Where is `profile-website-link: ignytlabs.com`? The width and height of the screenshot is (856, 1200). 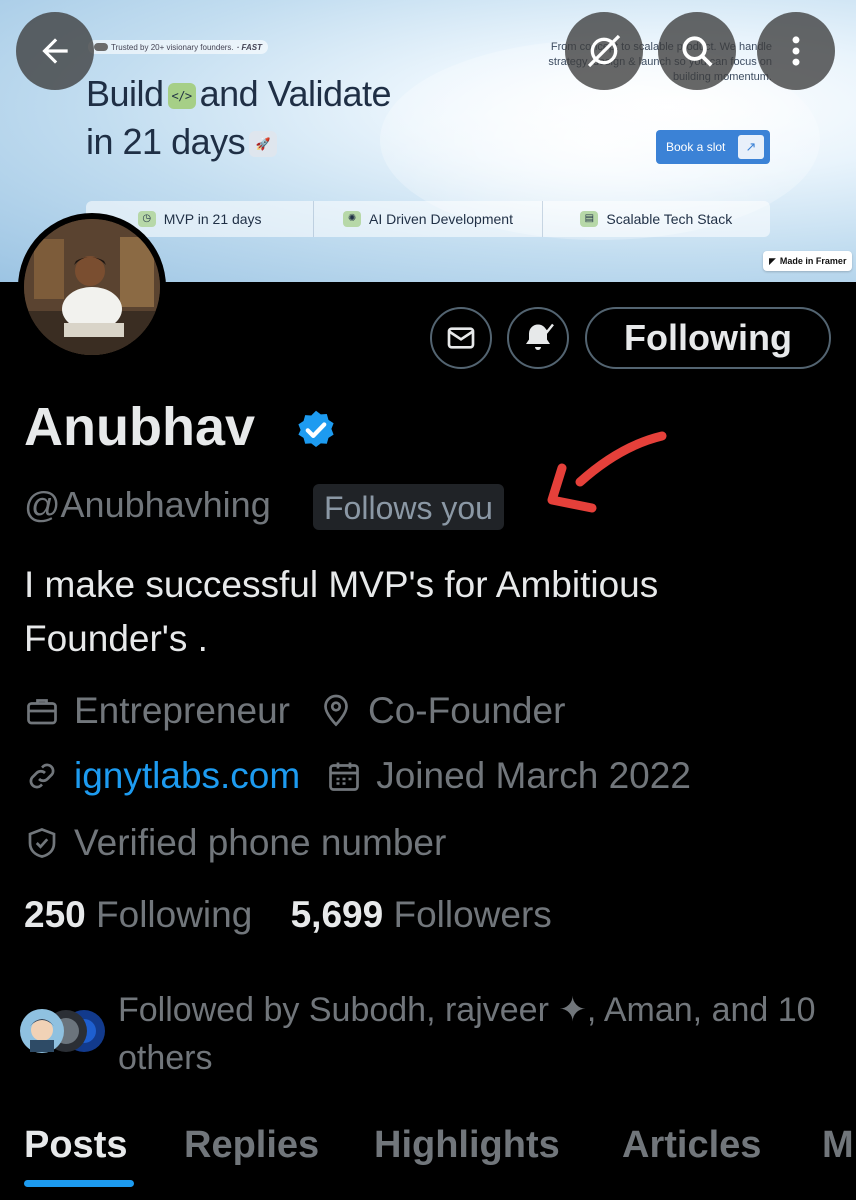 profile-website-link: ignytlabs.com is located at coordinates (187, 776).